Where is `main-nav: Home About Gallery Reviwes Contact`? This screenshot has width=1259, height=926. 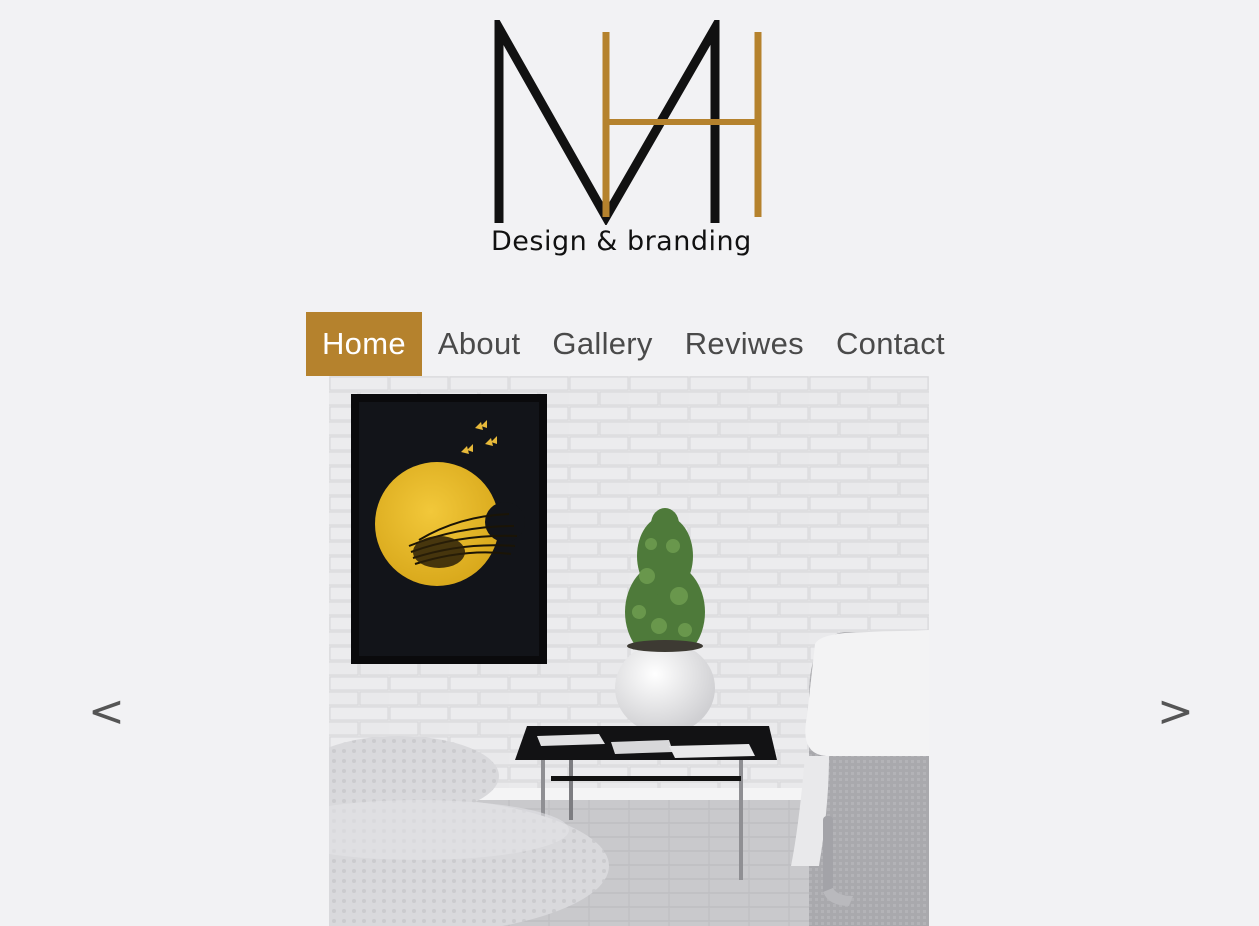 main-nav: Home About Gallery Reviwes Contact is located at coordinates (633, 344).